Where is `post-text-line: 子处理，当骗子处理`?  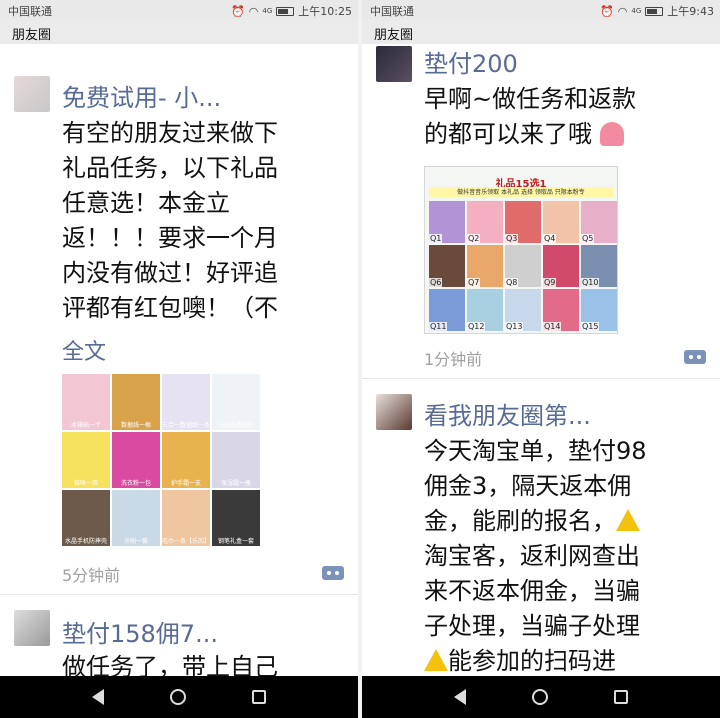
post-text-line: 子处理，当骗子处理 is located at coordinates (532, 626).